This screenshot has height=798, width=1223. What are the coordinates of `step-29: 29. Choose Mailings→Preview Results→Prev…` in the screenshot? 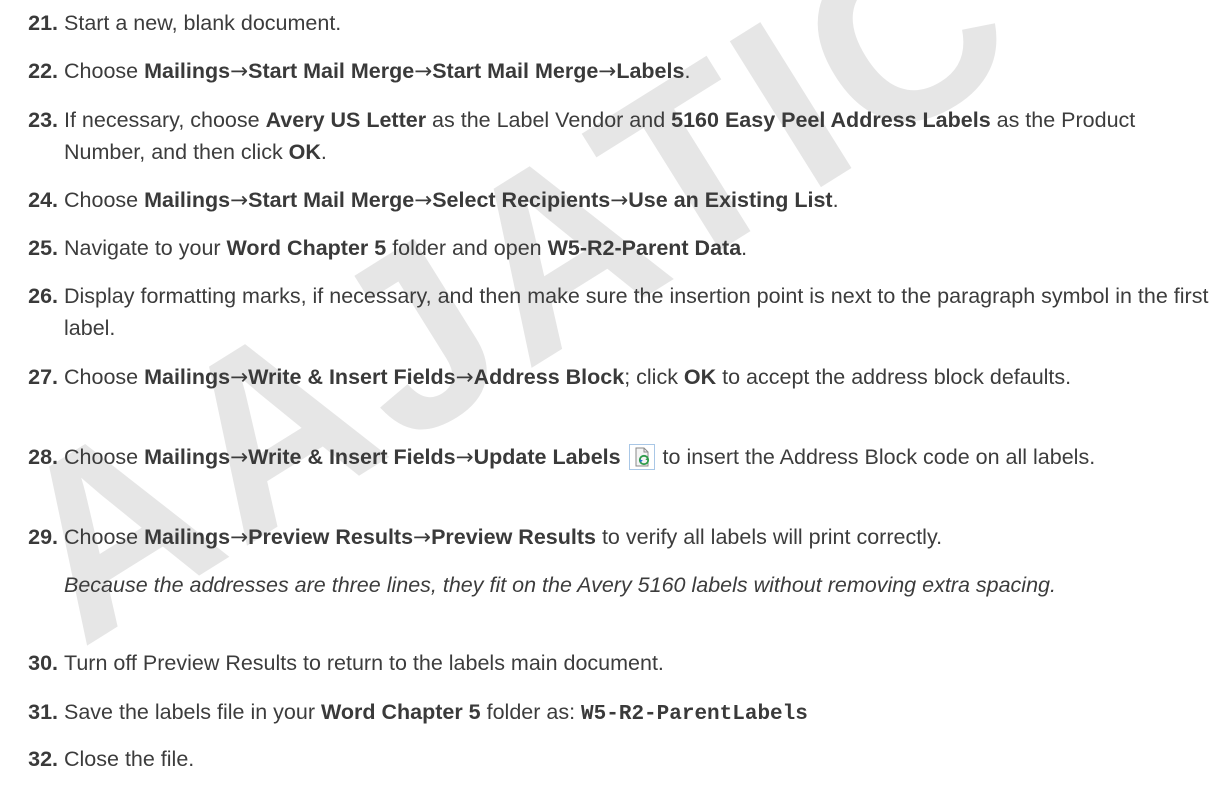 It's located at (607, 561).